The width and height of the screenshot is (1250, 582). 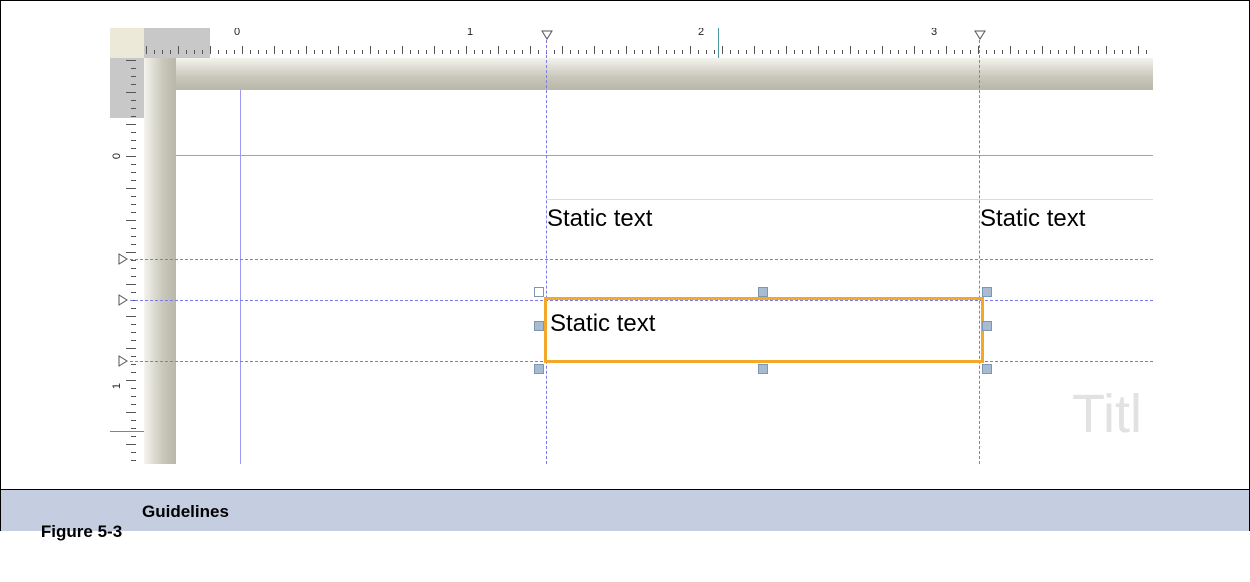 What do you see at coordinates (625, 515) in the screenshot?
I see `figure-caption-bar: Figure 5-3 Guidelines` at bounding box center [625, 515].